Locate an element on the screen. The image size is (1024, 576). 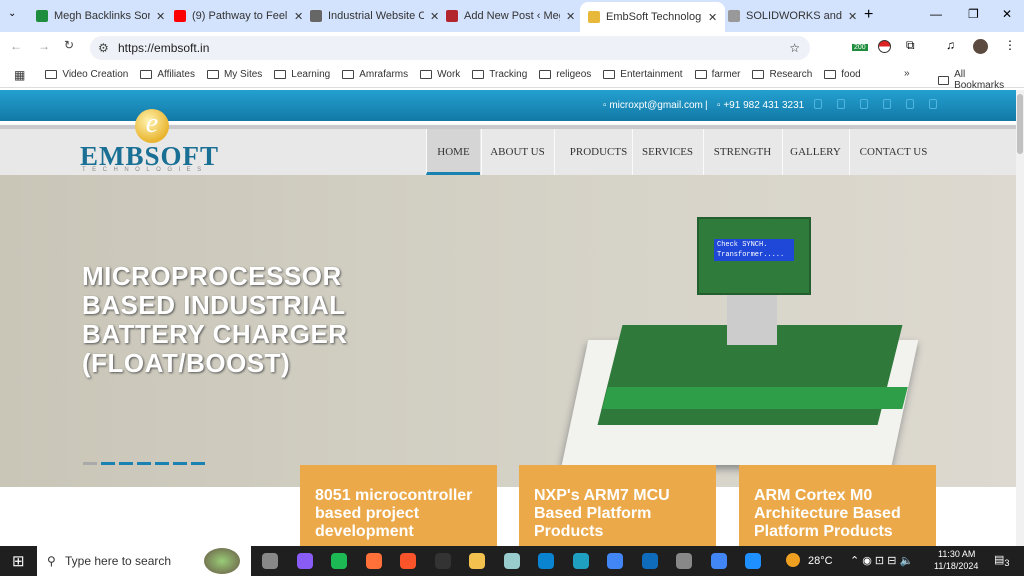
scrollbar-thumb is located at coordinates (1020, 124).